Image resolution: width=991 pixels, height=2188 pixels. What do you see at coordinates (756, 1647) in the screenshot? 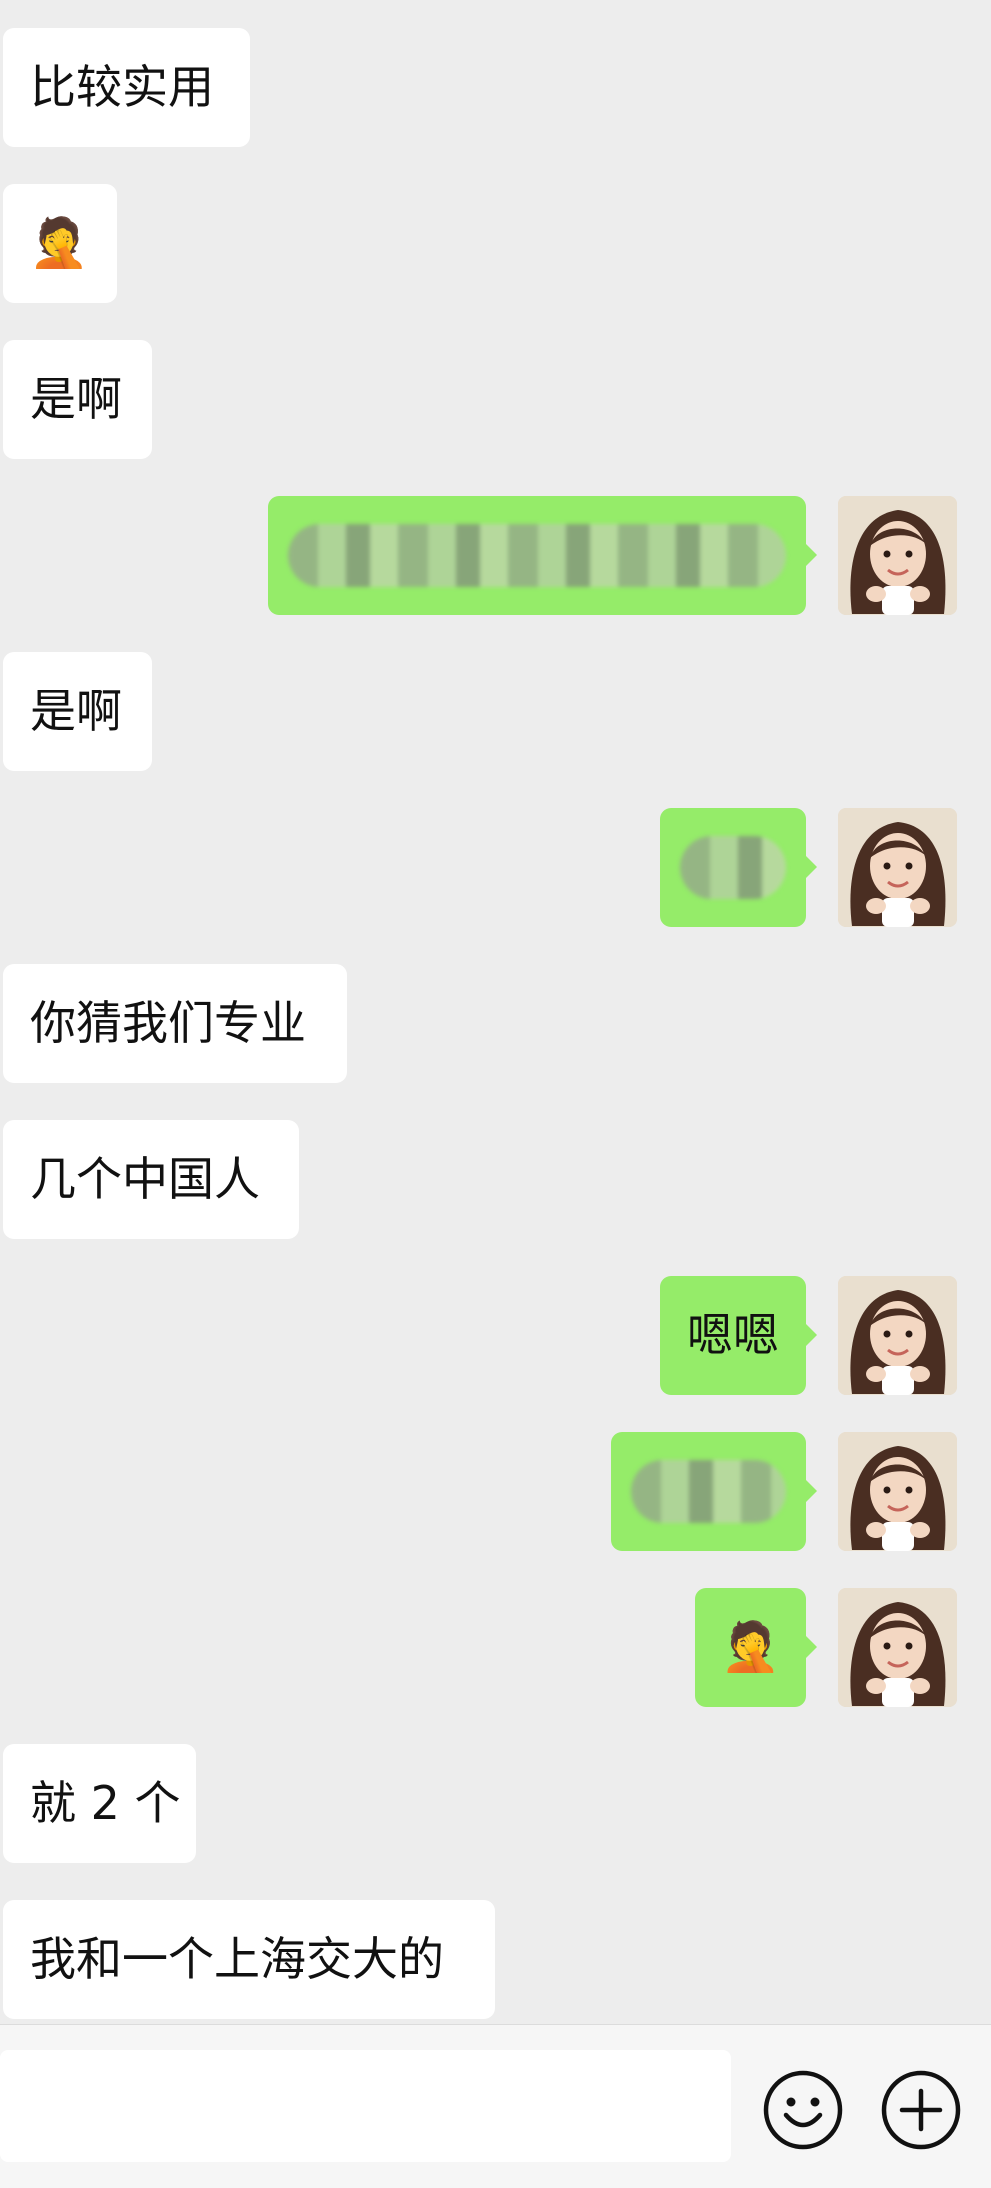
I see `outgoing-message-bubble: 🤦` at bounding box center [756, 1647].